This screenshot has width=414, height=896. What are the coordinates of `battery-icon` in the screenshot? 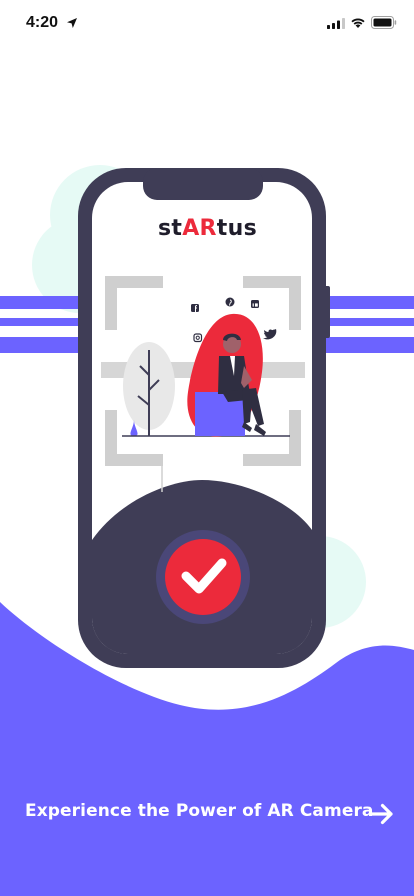 It's located at (384, 22).